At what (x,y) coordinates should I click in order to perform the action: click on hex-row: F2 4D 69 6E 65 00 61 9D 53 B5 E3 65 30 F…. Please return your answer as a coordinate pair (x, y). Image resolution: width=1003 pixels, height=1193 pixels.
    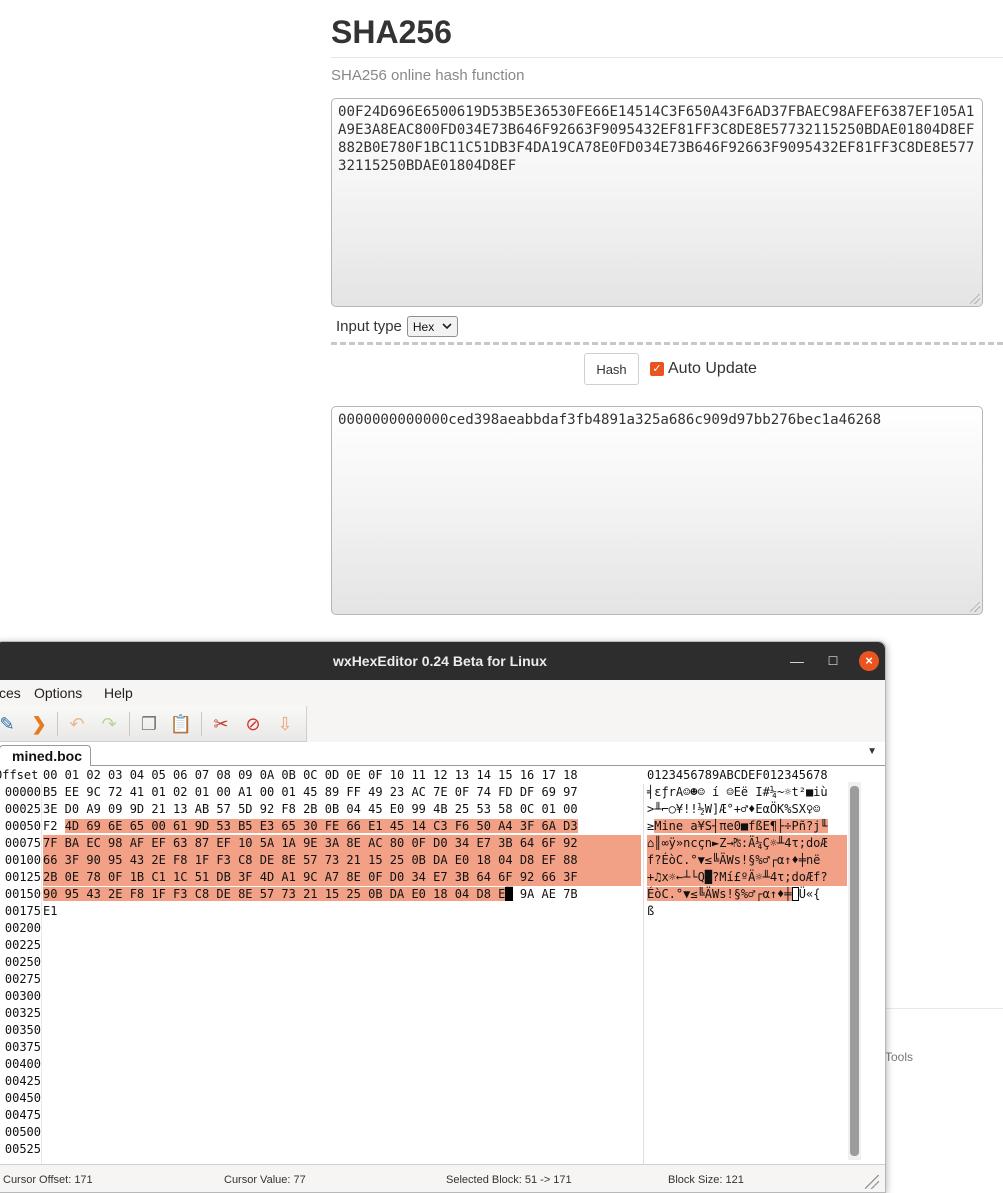
    Looking at the image, I should click on (342, 826).